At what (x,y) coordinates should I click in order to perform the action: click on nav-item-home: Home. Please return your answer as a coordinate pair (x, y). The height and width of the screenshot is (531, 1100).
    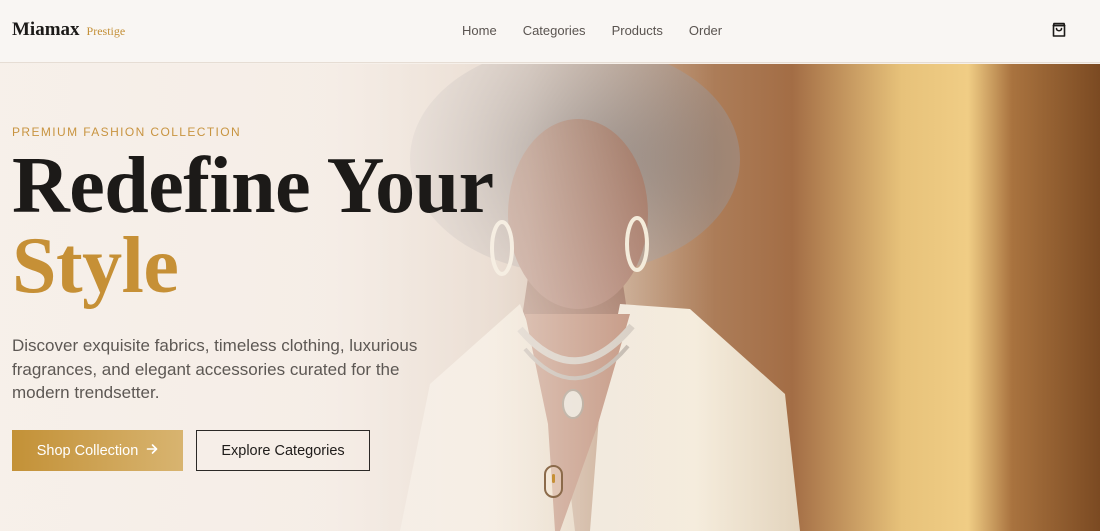
    Looking at the image, I should click on (479, 30).